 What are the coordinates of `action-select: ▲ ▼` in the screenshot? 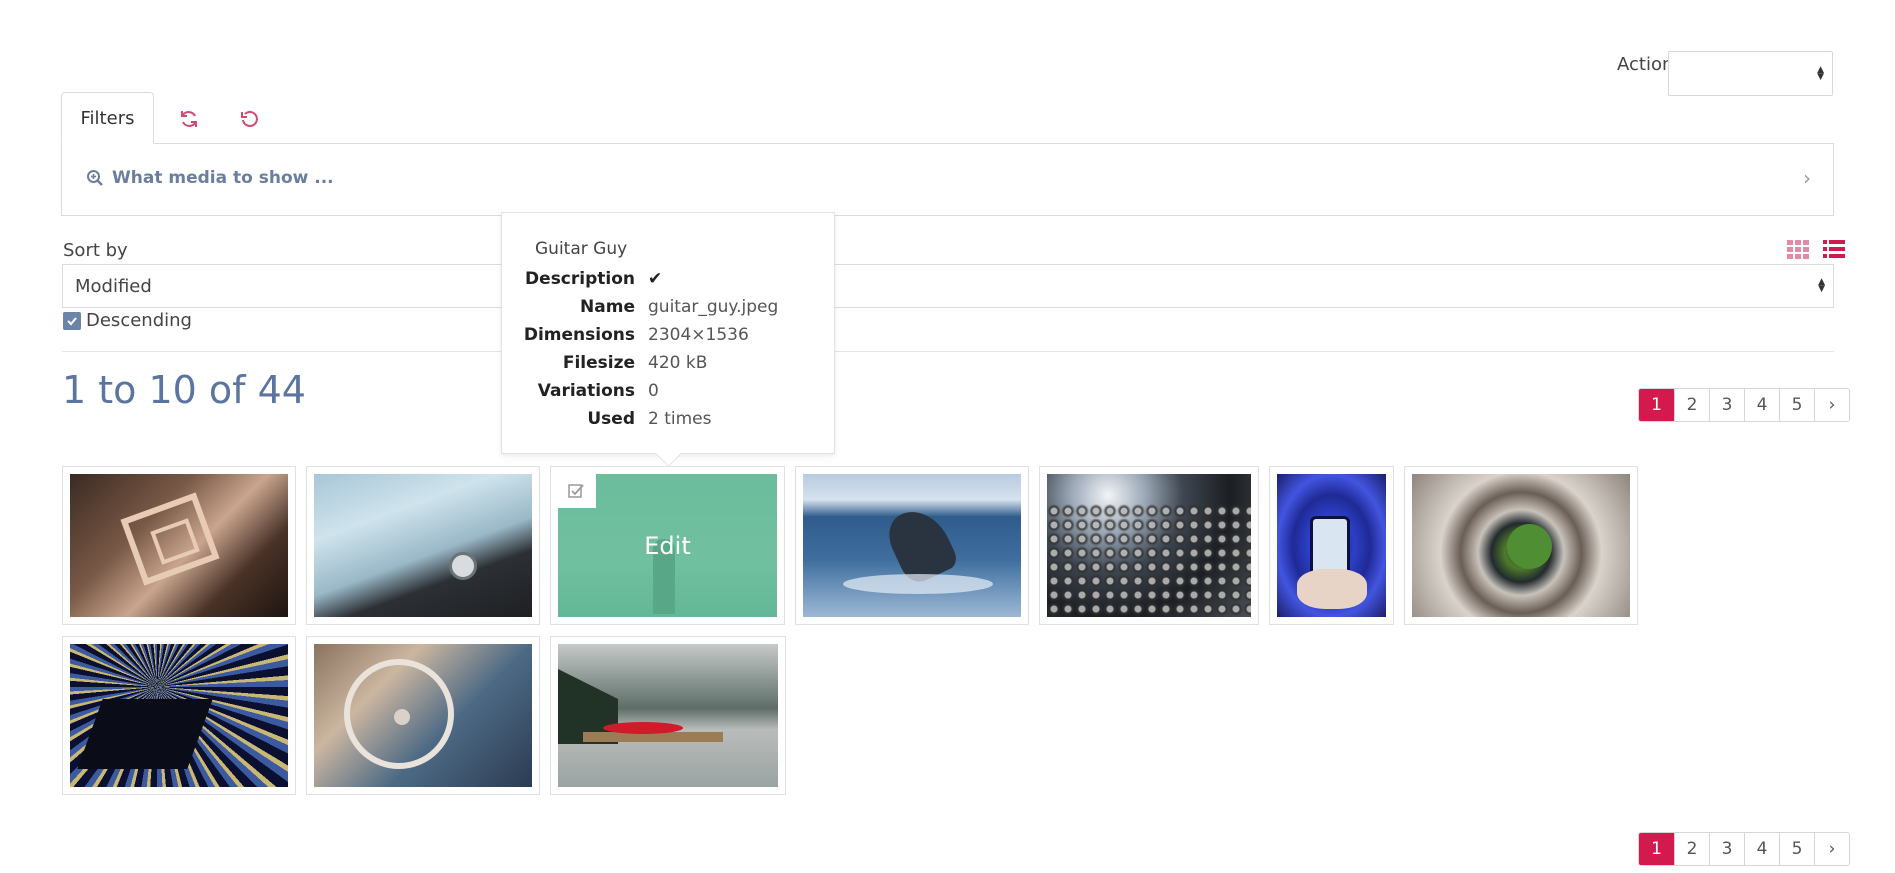 It's located at (1750, 73).